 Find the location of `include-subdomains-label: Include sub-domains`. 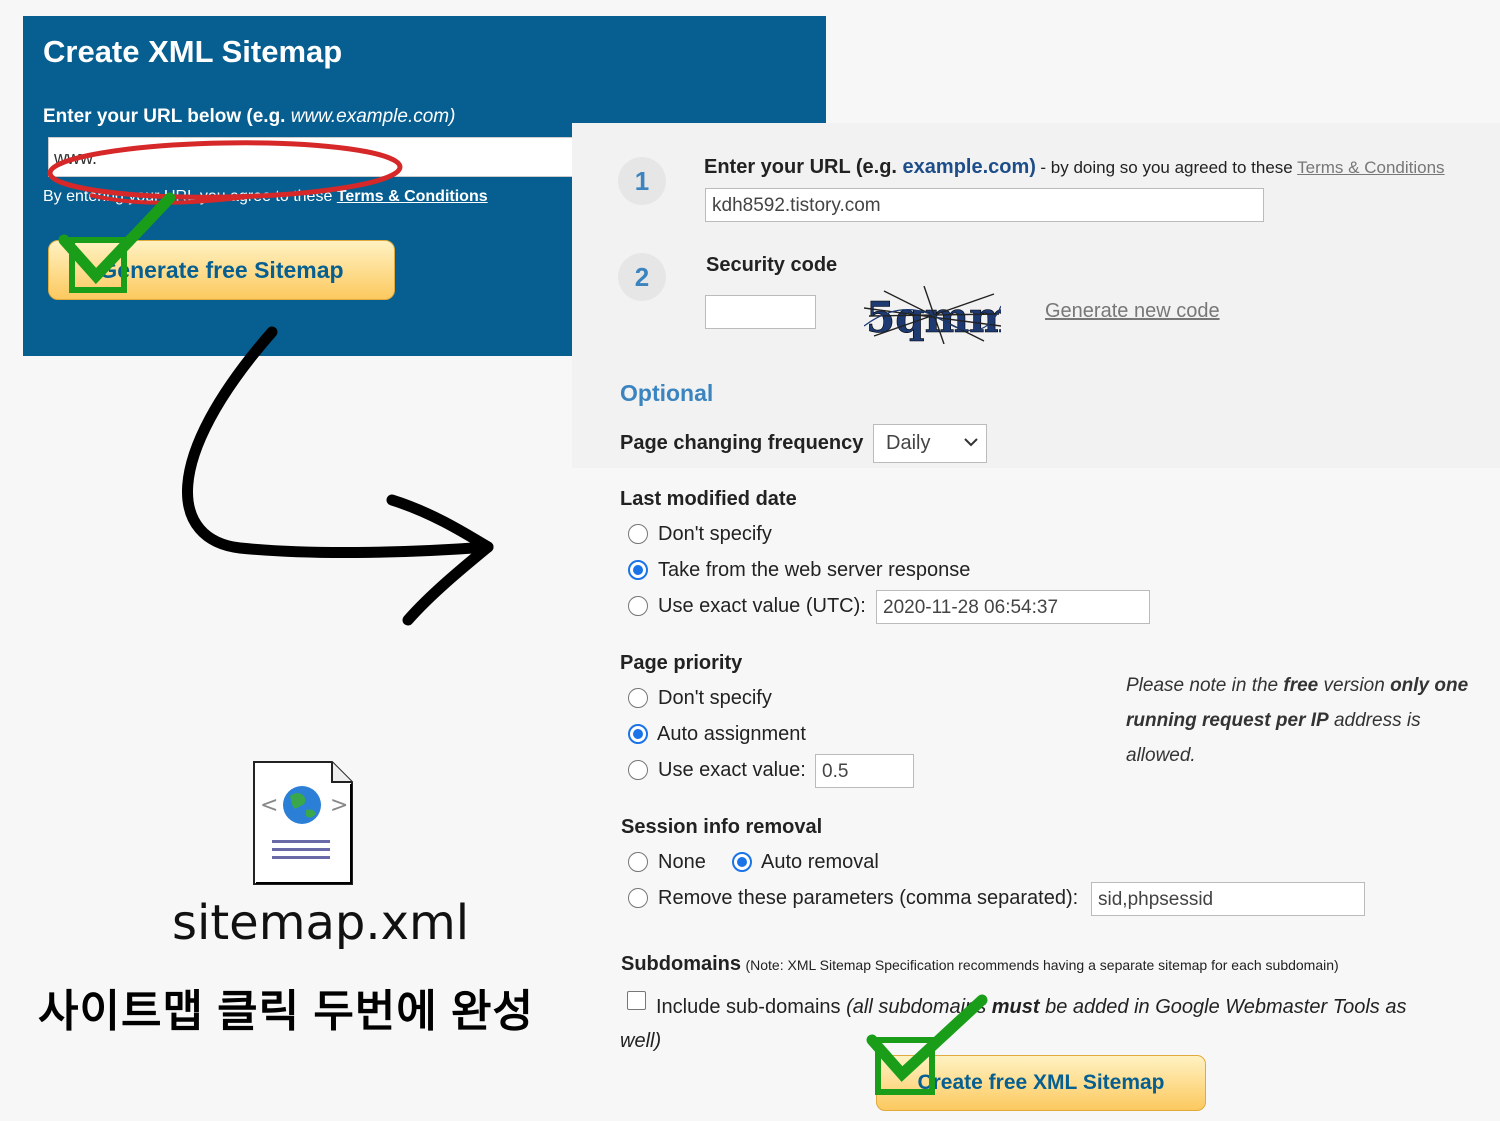

include-subdomains-label: Include sub-domains is located at coordinates (748, 1007).